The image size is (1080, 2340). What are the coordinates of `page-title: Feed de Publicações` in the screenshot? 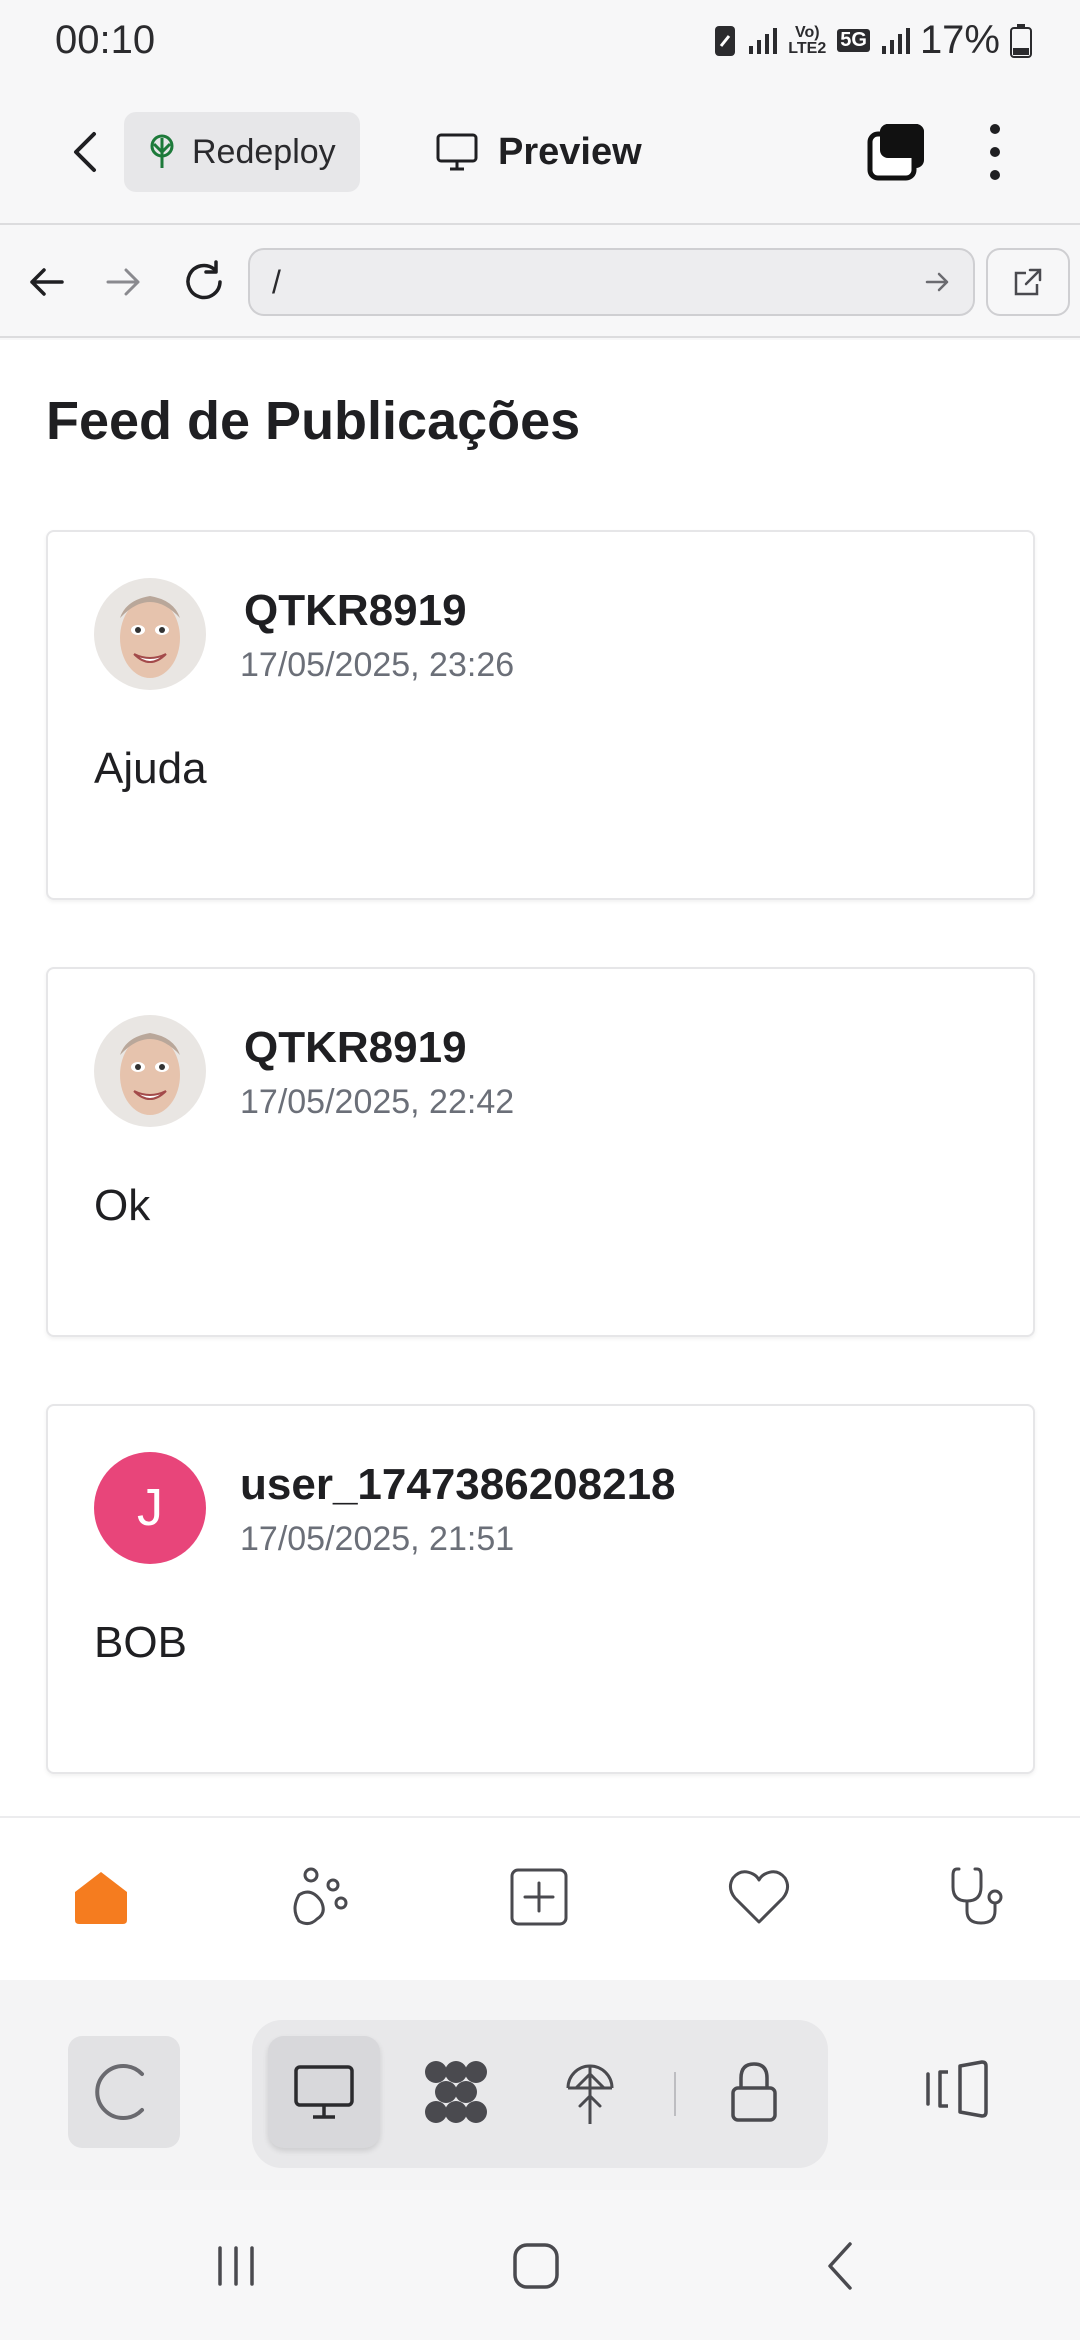 It's located at (313, 421).